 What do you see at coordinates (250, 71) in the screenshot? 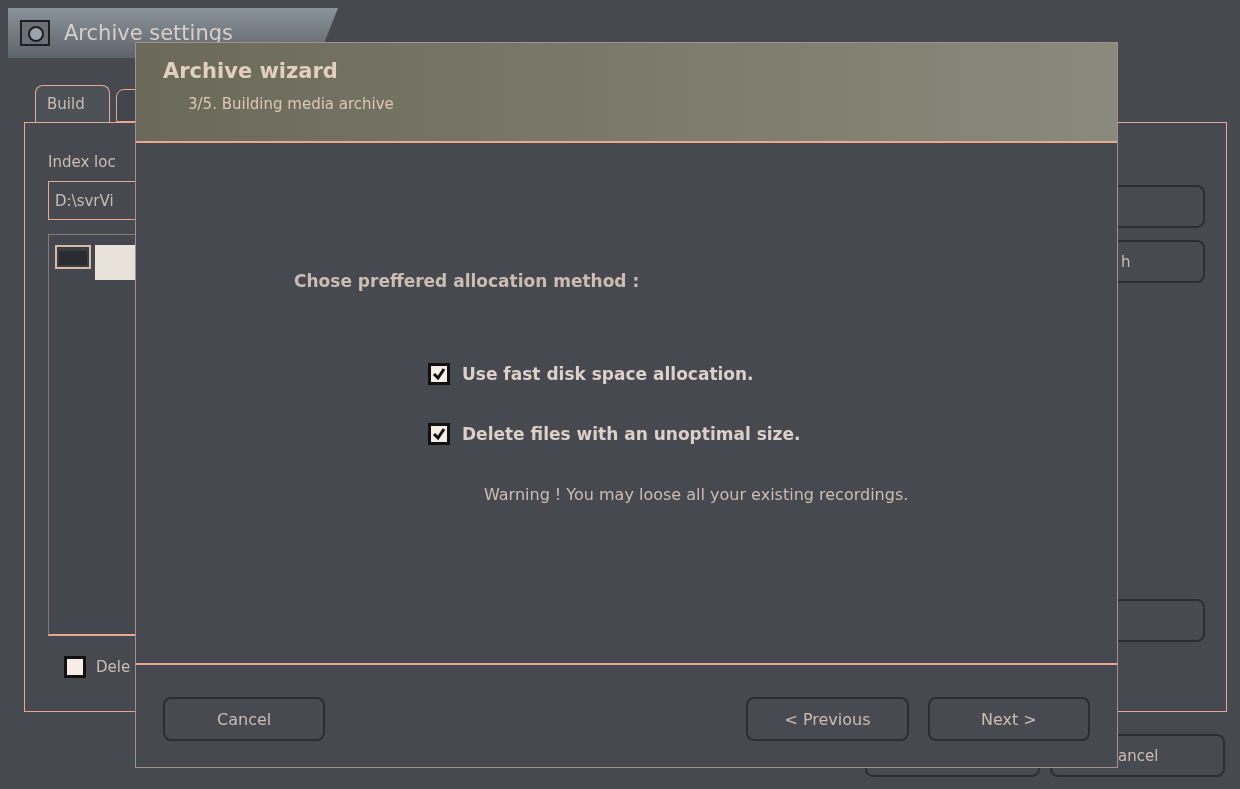
I see `wizard-title: Archive wizard` at bounding box center [250, 71].